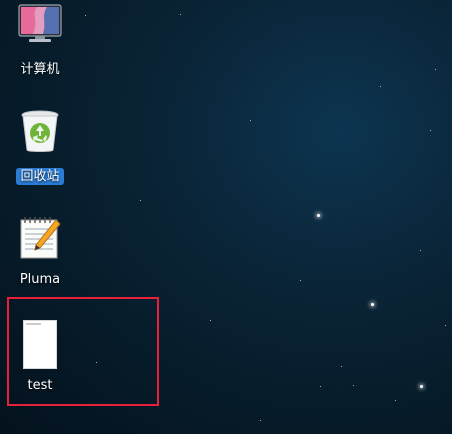 This screenshot has height=434, width=452. I want to click on blank-document-icon, so click(40, 347).